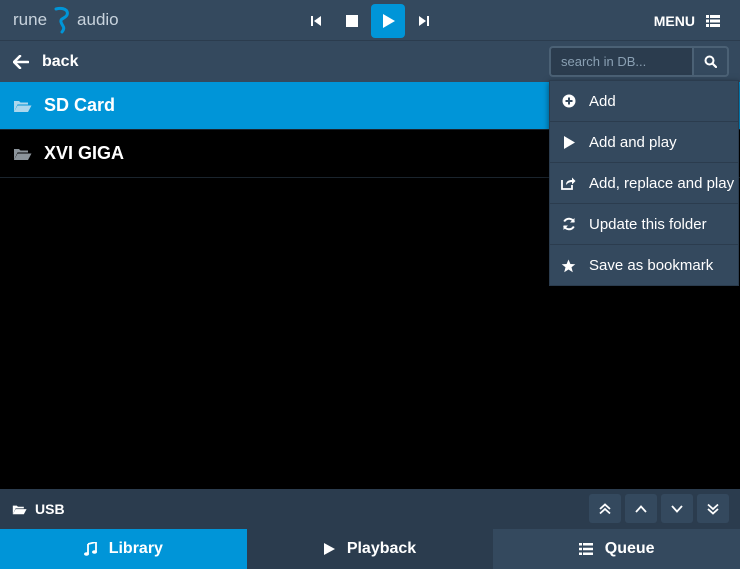  I want to click on menu-item-label: Add, so click(602, 101).